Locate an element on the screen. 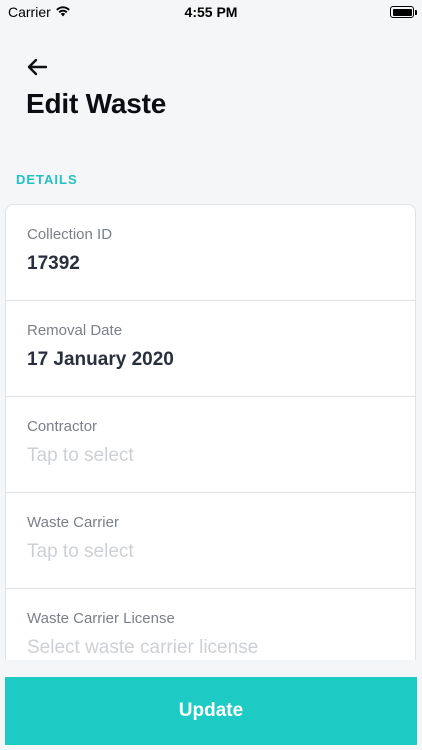  arrow-left-icon is located at coordinates (37, 69).